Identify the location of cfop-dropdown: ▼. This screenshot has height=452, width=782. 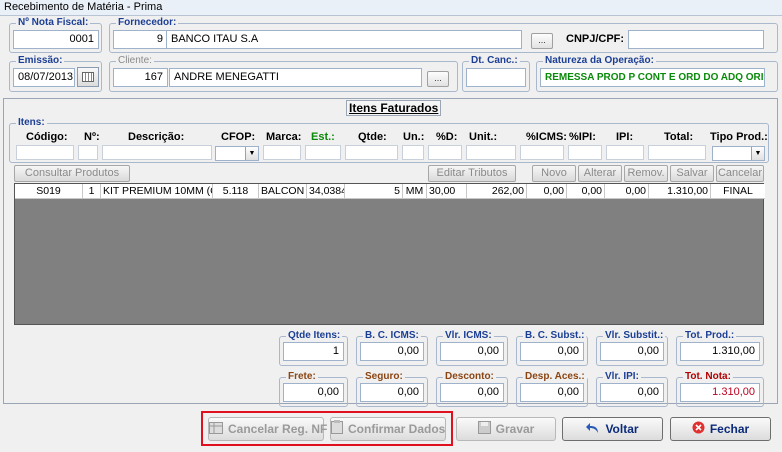
(237, 153).